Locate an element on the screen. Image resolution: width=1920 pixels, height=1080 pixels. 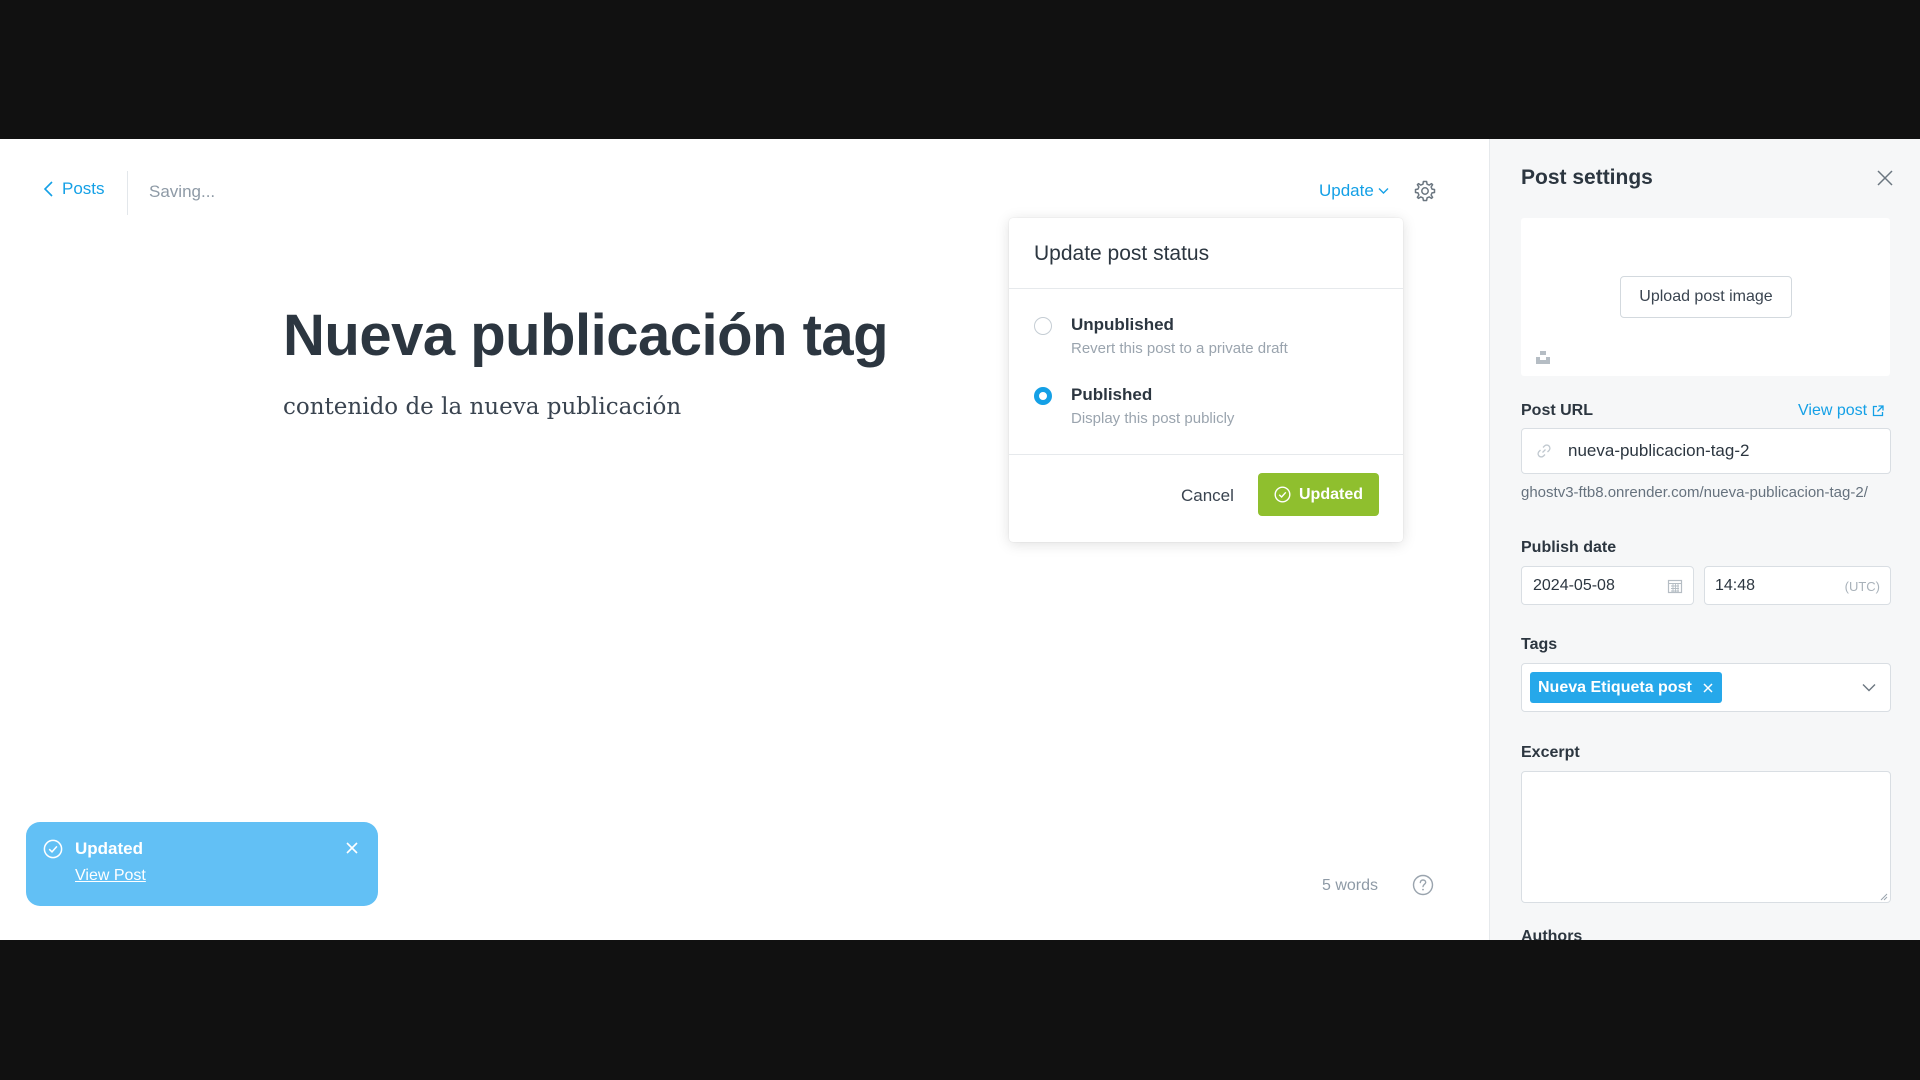
chevron-left-icon is located at coordinates (48, 189).